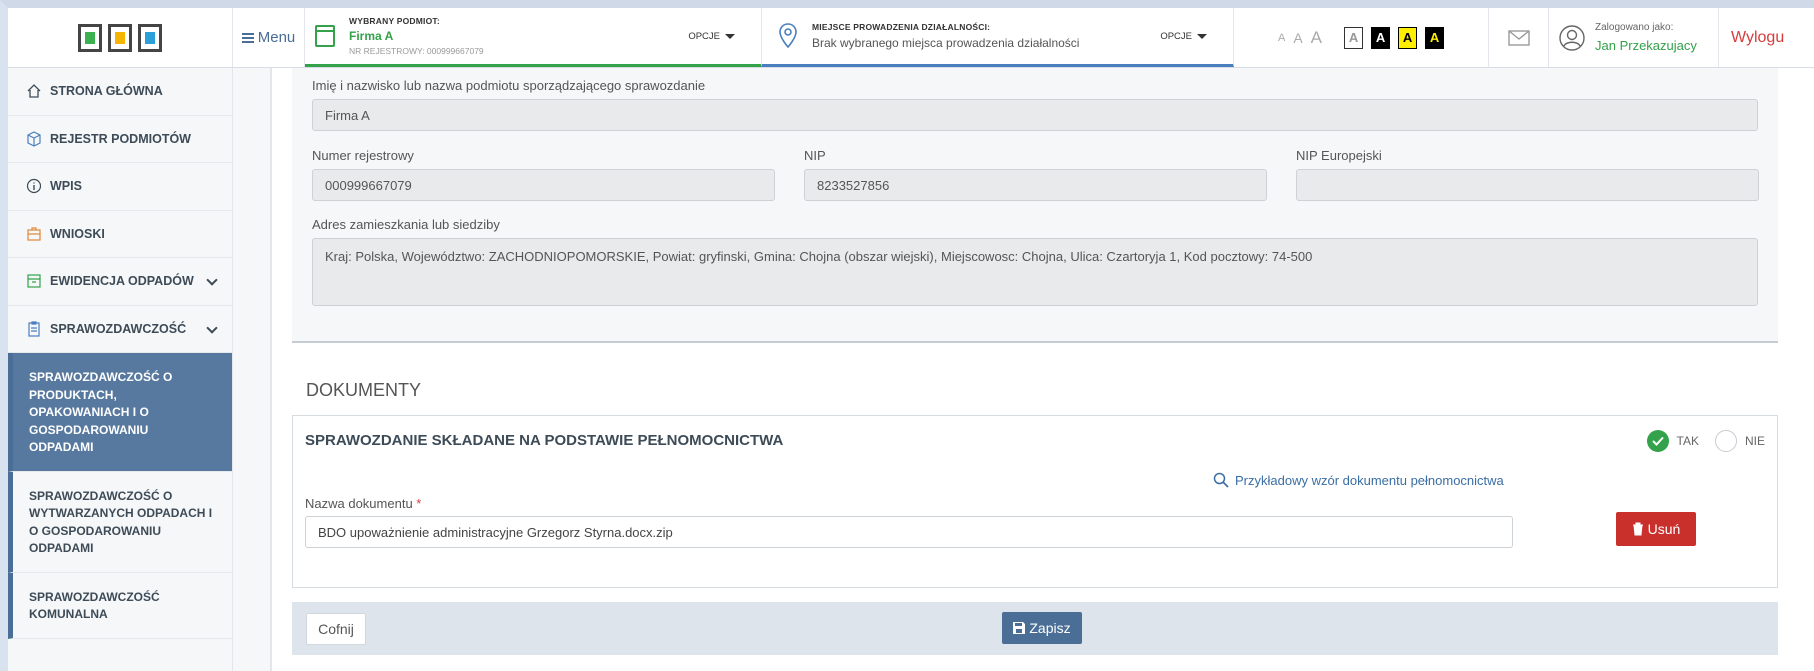  I want to click on document-name-label-text: Nazwa dokumentu, so click(359, 503).